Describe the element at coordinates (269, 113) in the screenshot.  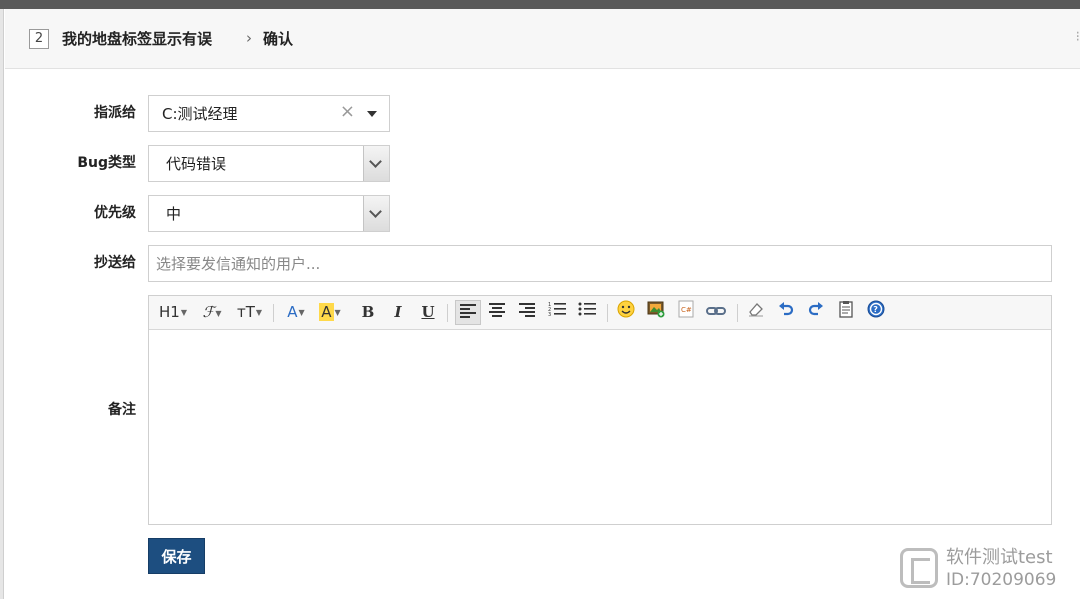
I see `assign-to-select: C:测试经理 ×` at that location.